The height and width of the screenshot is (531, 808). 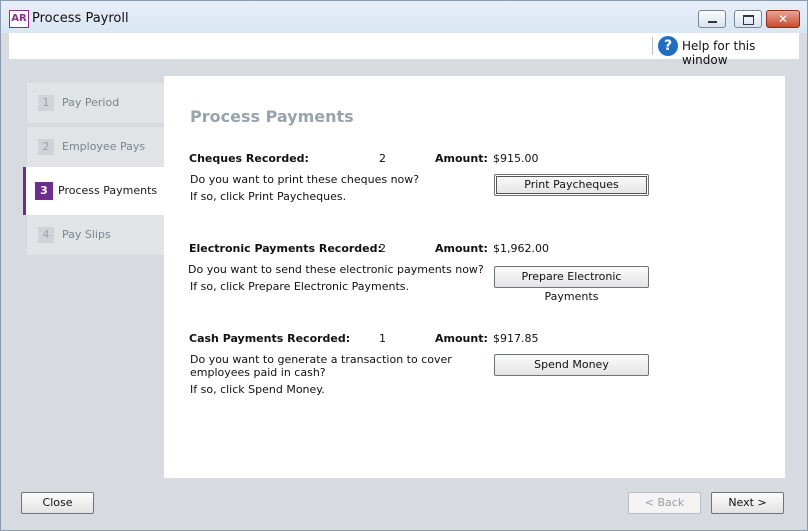 I want to click on window-title: Process Payroll, so click(x=80, y=18).